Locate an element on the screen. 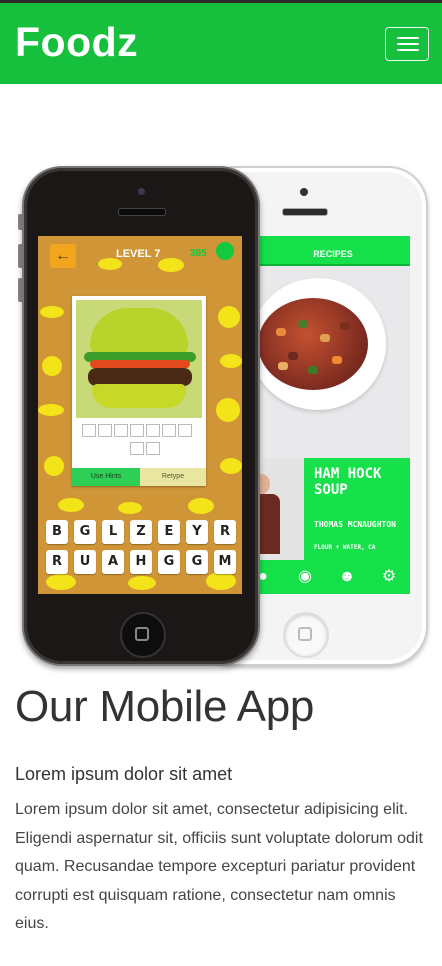 This screenshot has height=966, width=442. hint-bar: Use Hints Retype is located at coordinates (139, 477).